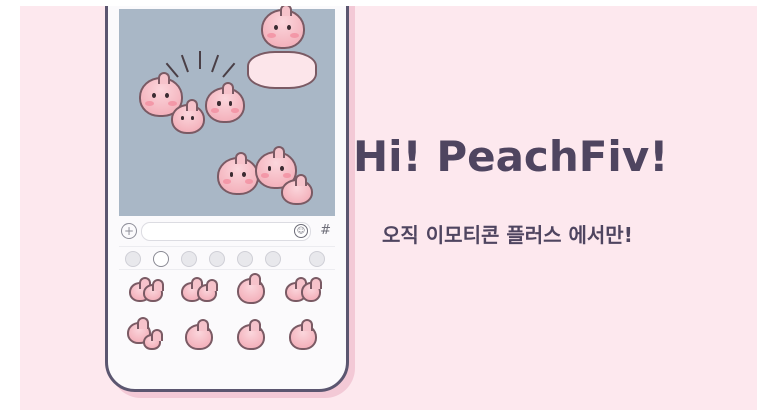  Describe the element at coordinates (325, 230) in the screenshot. I see `hash-icon: #` at that location.